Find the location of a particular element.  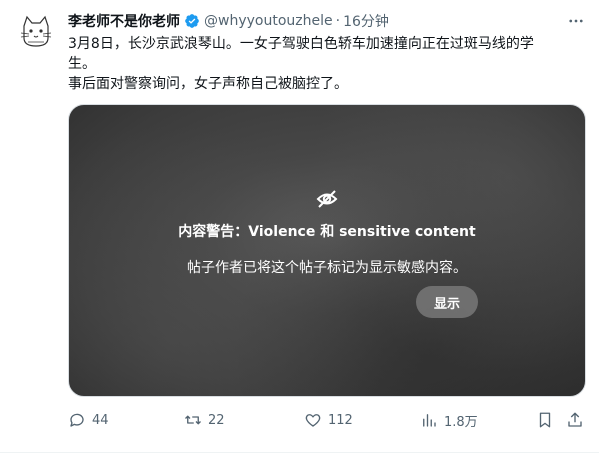

reply-icon is located at coordinates (77, 420).